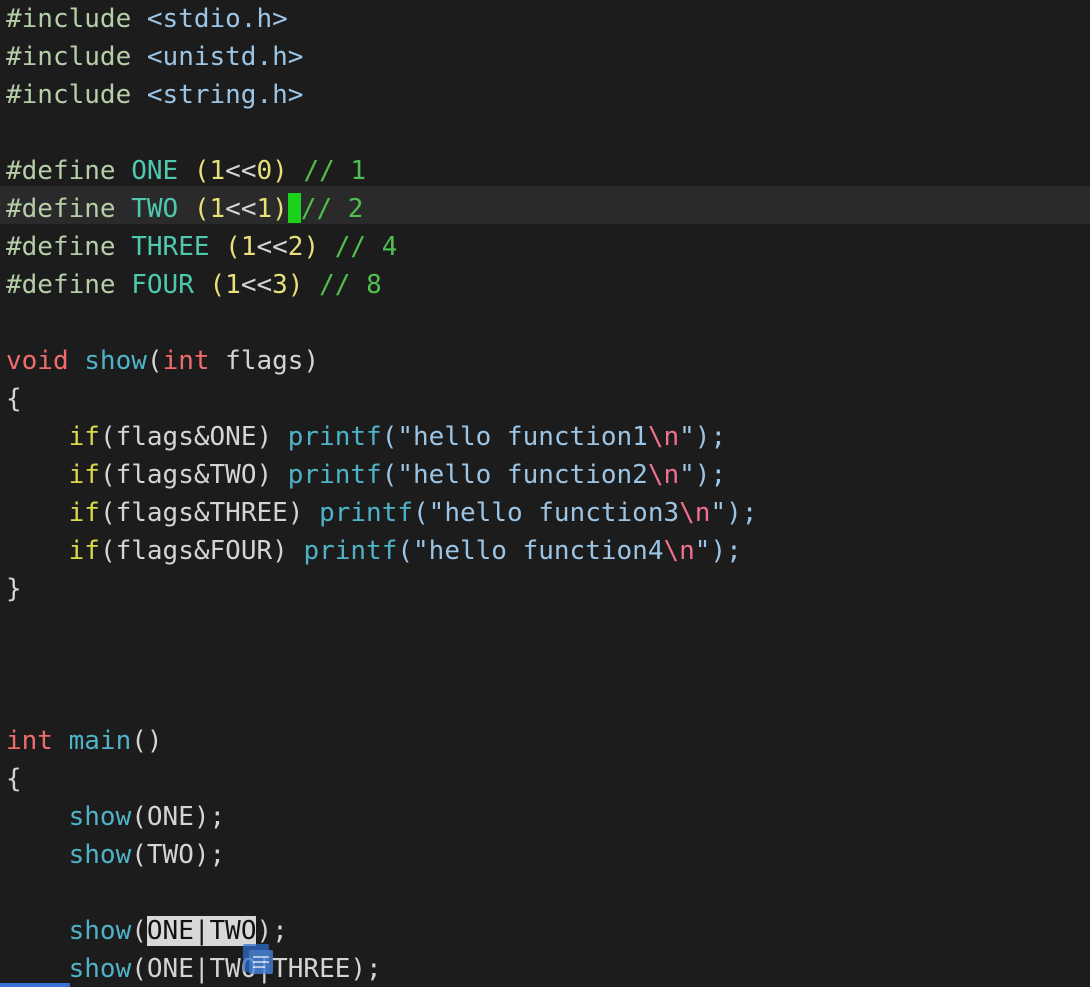 The image size is (1090, 987). What do you see at coordinates (193, 551) in the screenshot?
I see `condition: (flags&FOUR)` at bounding box center [193, 551].